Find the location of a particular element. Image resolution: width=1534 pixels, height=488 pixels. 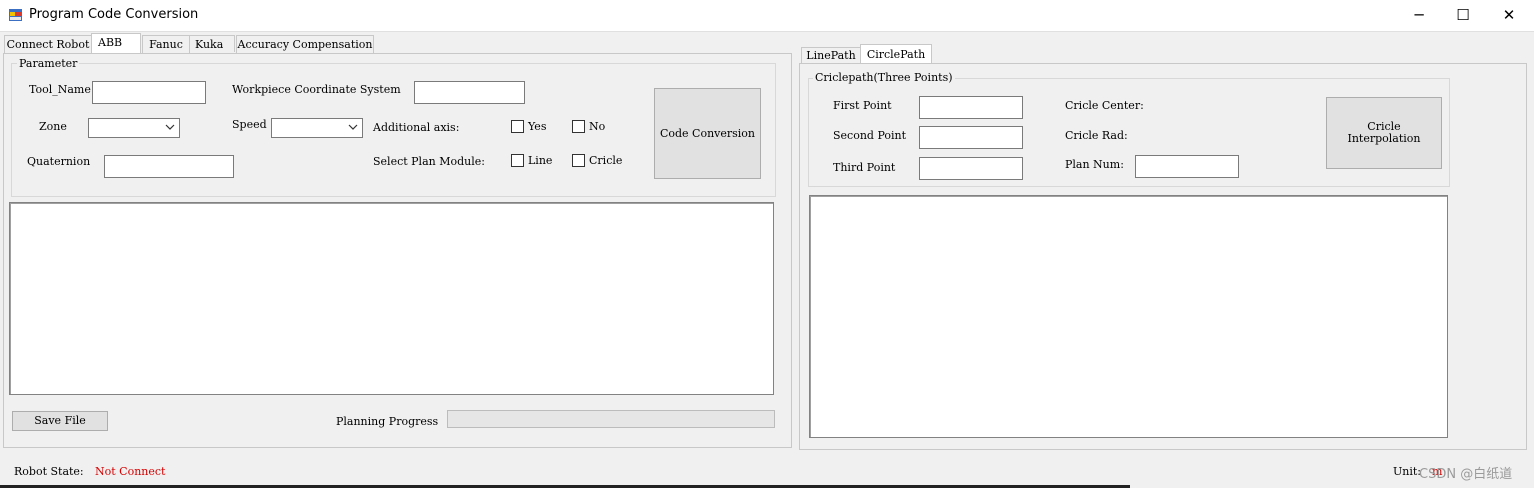

minimize-icon: ─ is located at coordinates (1419, 15).